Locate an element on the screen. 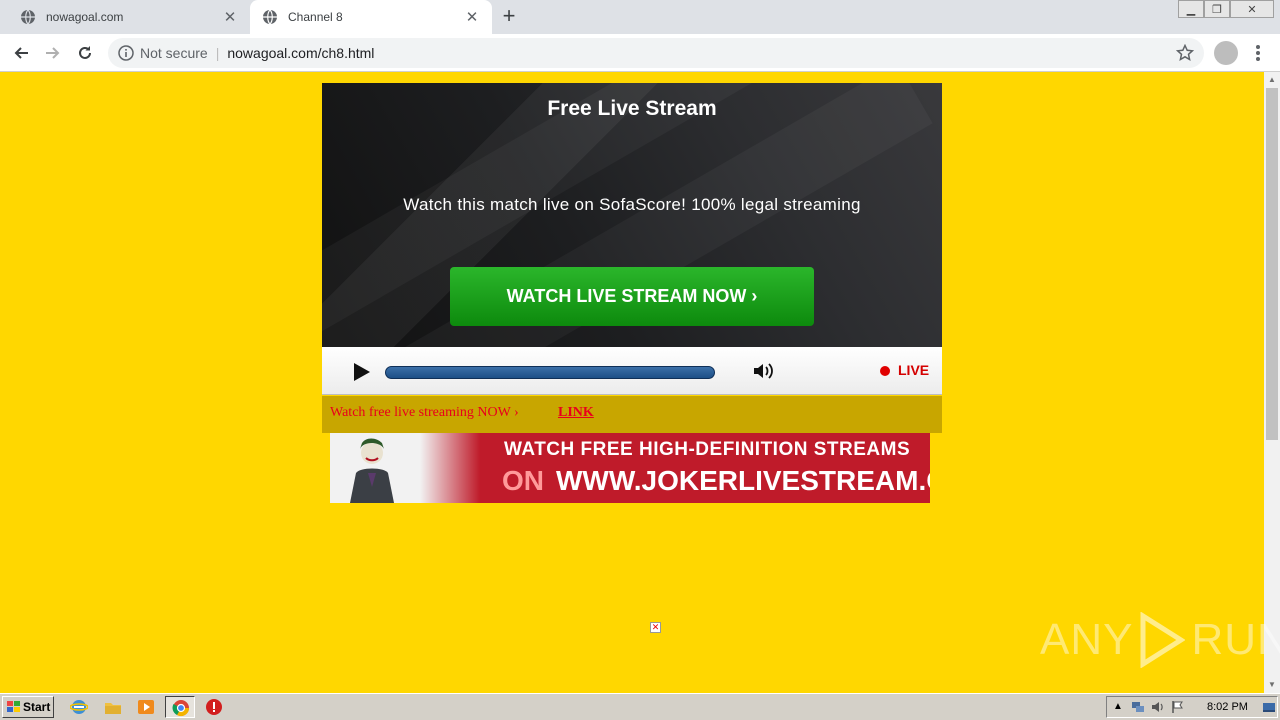  scroll-down-icon: ▼ is located at coordinates (1272, 685).